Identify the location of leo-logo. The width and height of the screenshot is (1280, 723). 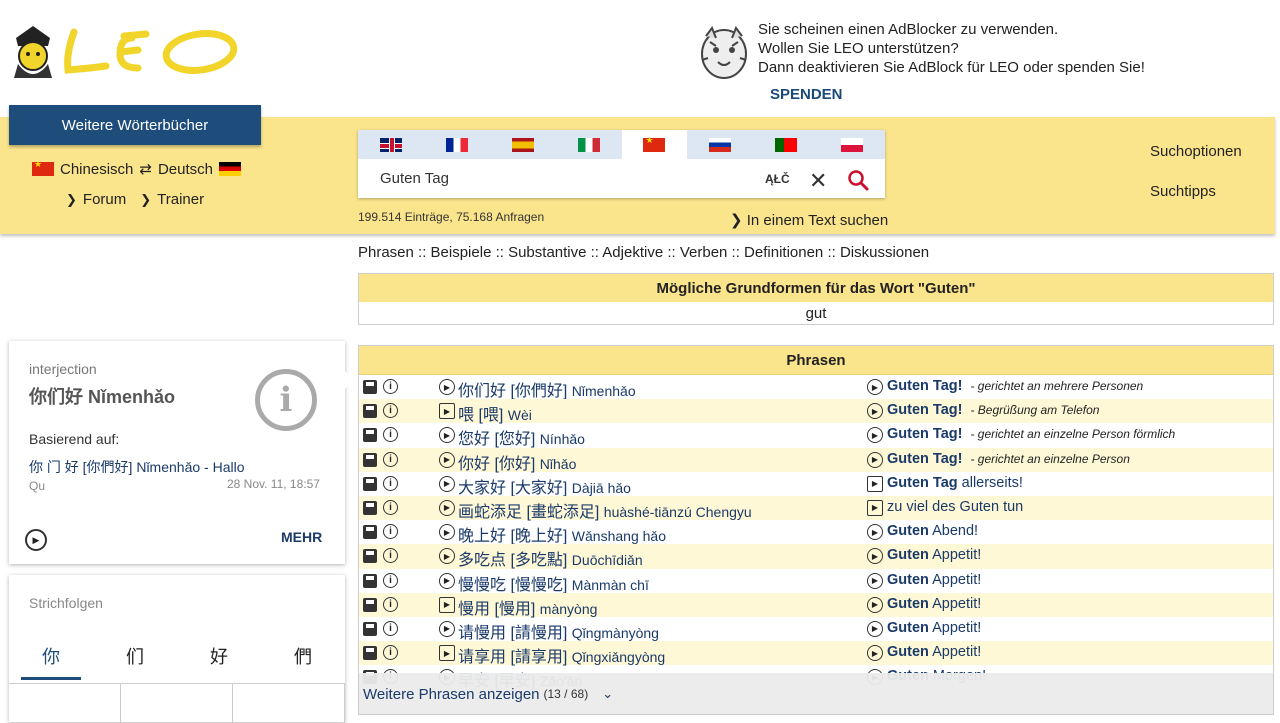
(124, 52).